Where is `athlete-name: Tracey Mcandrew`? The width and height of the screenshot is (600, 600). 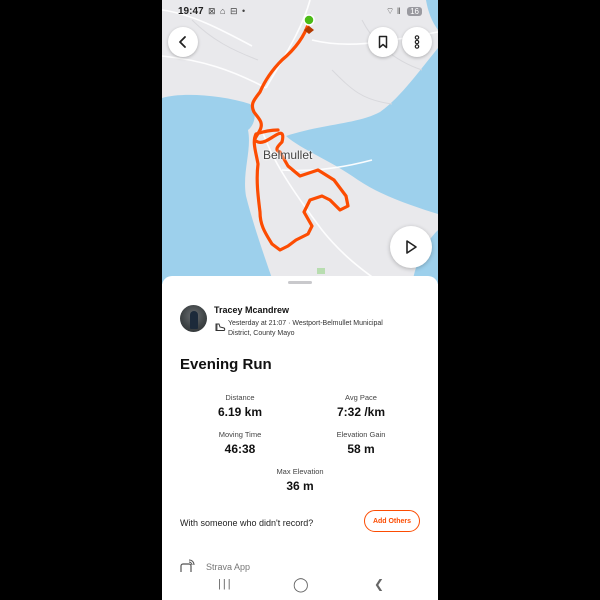
athlete-name: Tracey Mcandrew is located at coordinates (251, 310).